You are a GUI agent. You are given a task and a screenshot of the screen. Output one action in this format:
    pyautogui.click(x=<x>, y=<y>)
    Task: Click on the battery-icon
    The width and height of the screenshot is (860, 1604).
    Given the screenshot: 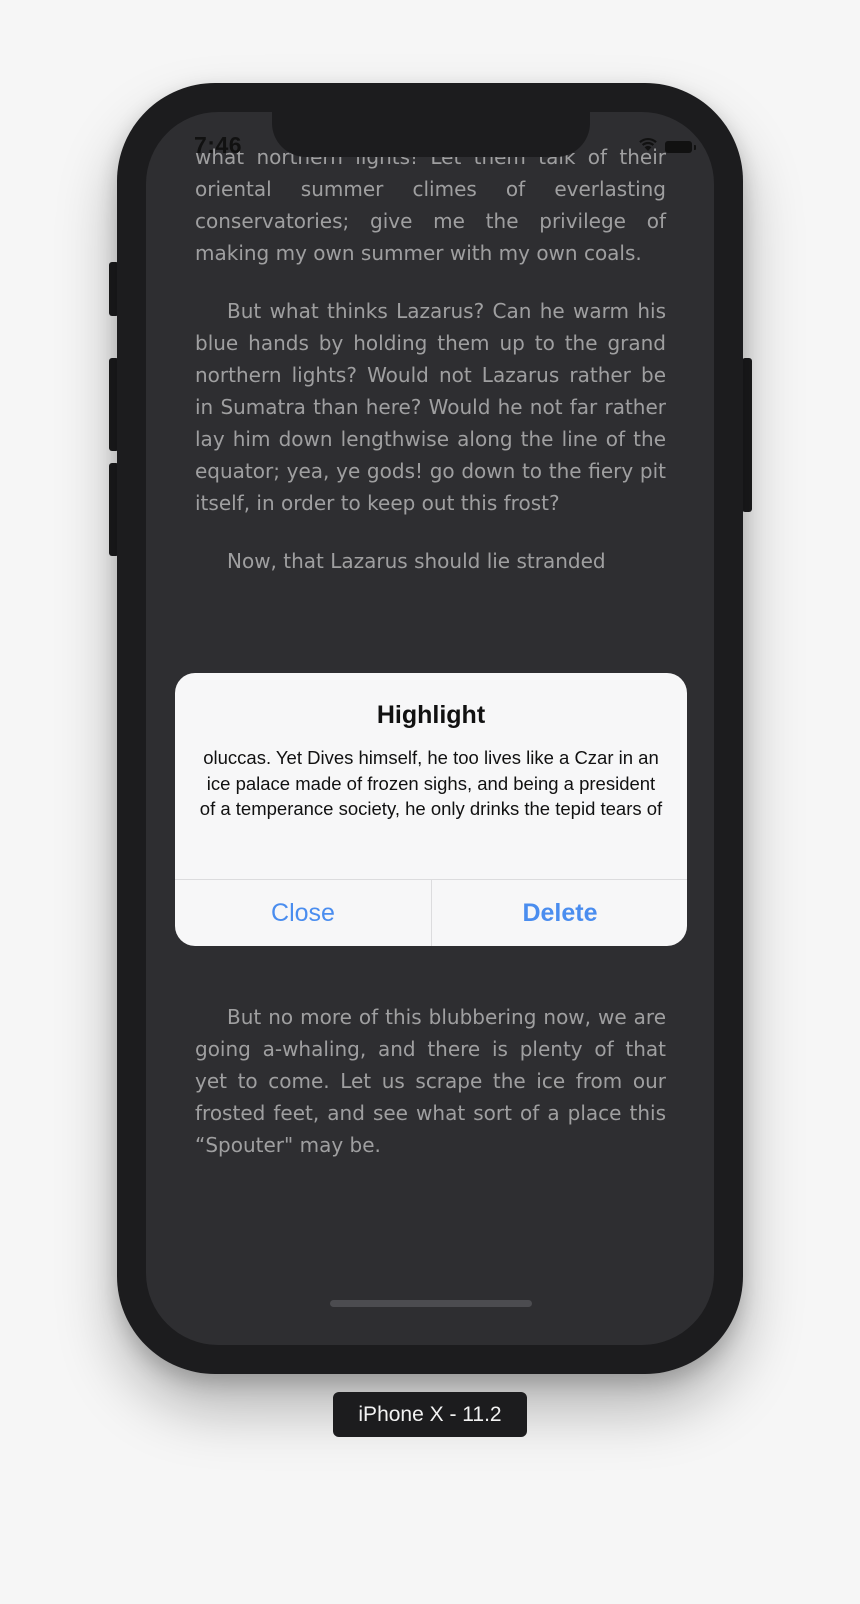 What is the action you would take?
    pyautogui.click(x=680, y=146)
    